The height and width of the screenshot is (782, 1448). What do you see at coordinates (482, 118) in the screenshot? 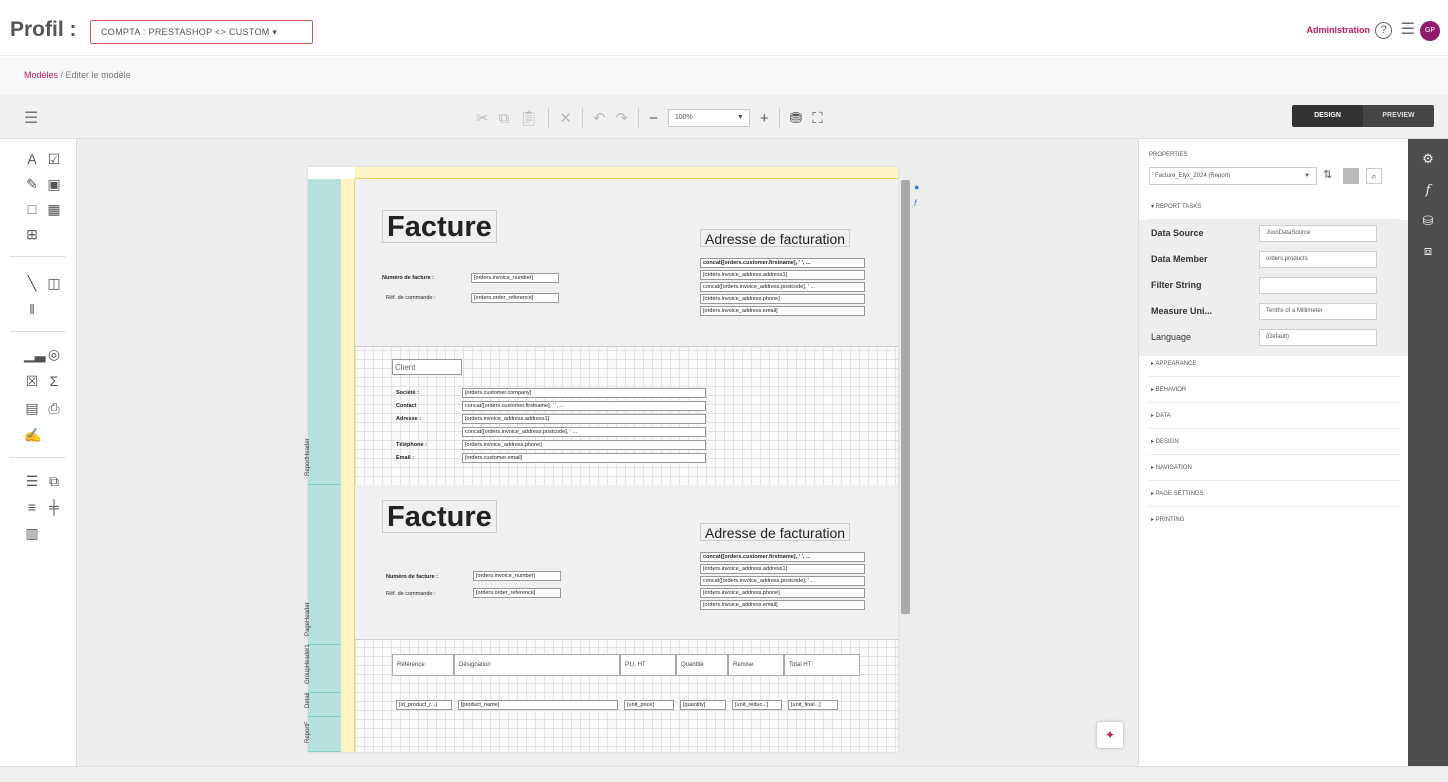
I see `cut-icon: ✂` at bounding box center [482, 118].